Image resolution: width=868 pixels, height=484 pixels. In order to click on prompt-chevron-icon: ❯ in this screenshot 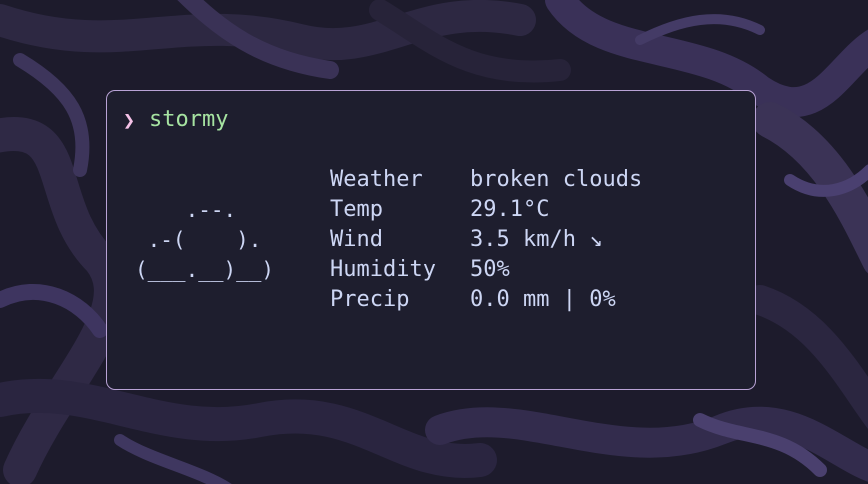, I will do `click(129, 120)`.